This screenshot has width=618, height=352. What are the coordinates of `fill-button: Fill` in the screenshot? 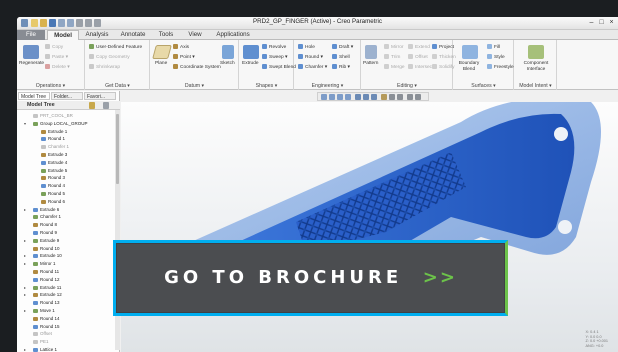 It's located at (493, 47).